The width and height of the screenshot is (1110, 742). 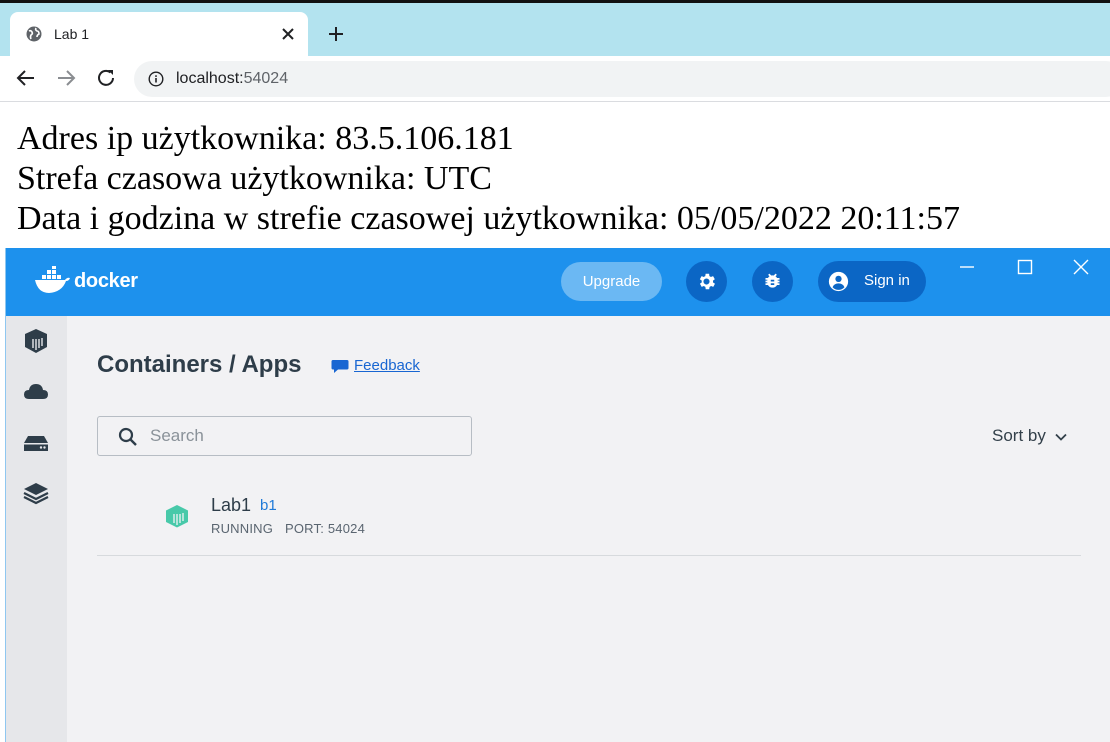 What do you see at coordinates (387, 365) in the screenshot?
I see `feedback-link: Feedback` at bounding box center [387, 365].